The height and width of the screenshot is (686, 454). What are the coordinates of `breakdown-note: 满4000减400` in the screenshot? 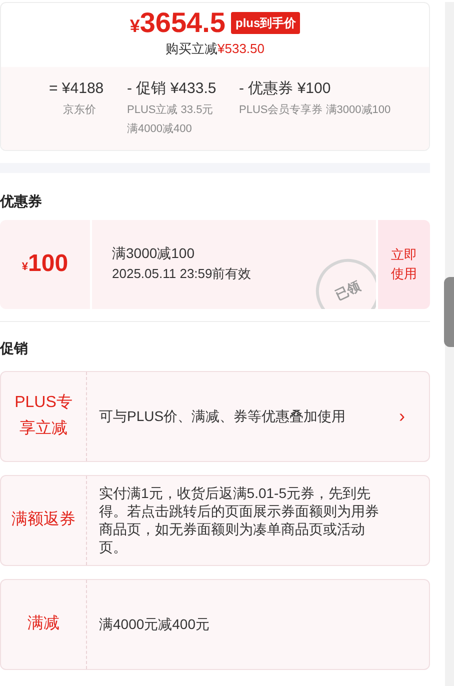 It's located at (160, 129).